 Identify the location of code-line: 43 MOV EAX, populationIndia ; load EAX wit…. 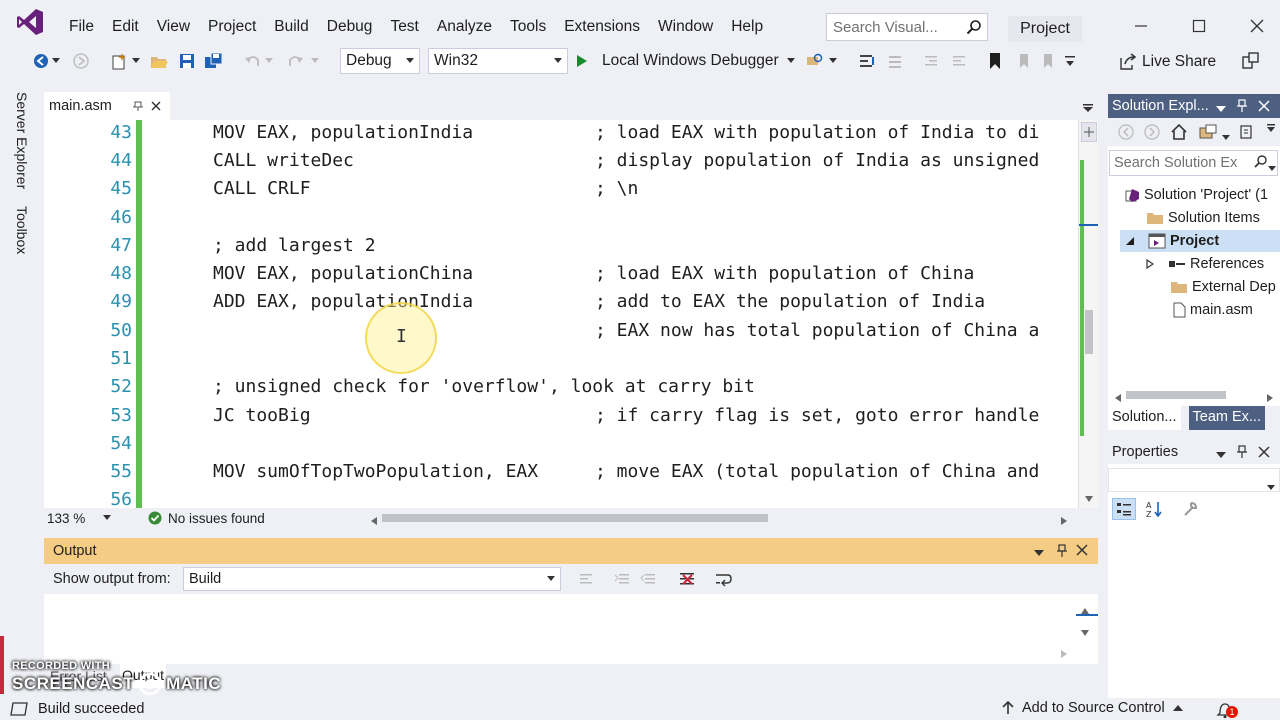
(561, 134).